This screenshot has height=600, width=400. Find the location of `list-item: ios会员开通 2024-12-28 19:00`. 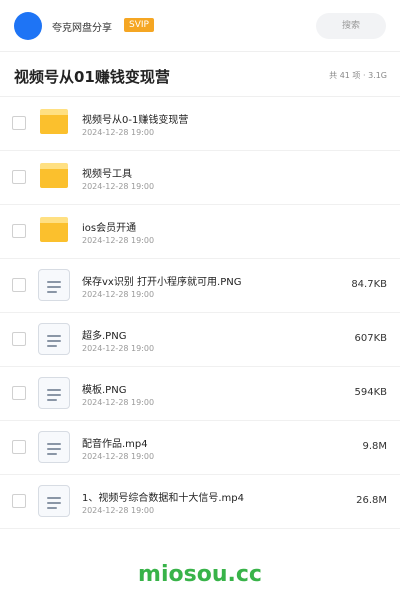

list-item: ios会员开通 2024-12-28 19:00 is located at coordinates (200, 232).